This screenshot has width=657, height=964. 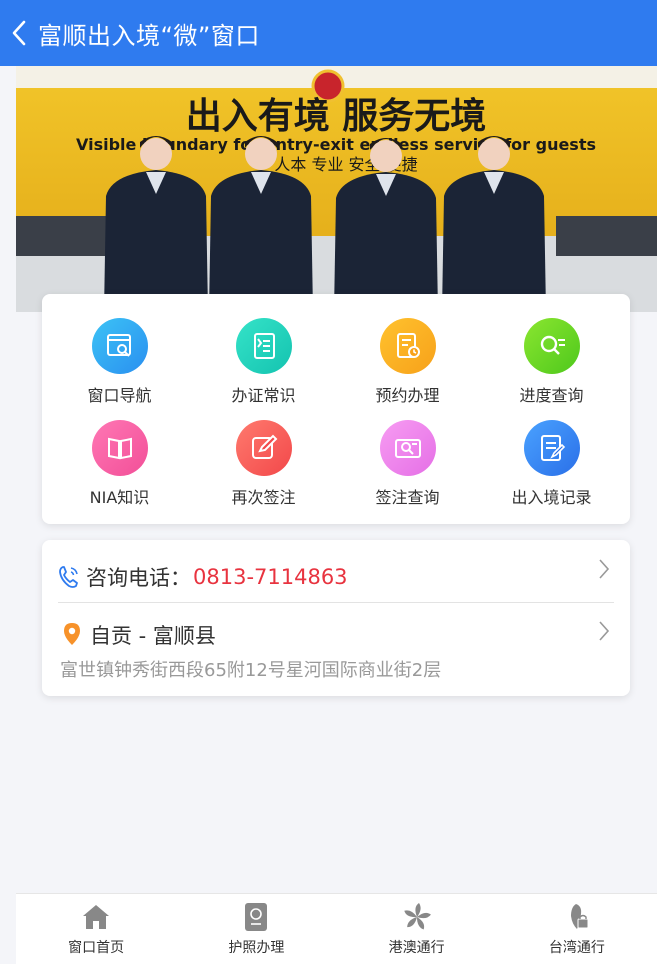 I want to click on record-icon, so click(x=552, y=448).